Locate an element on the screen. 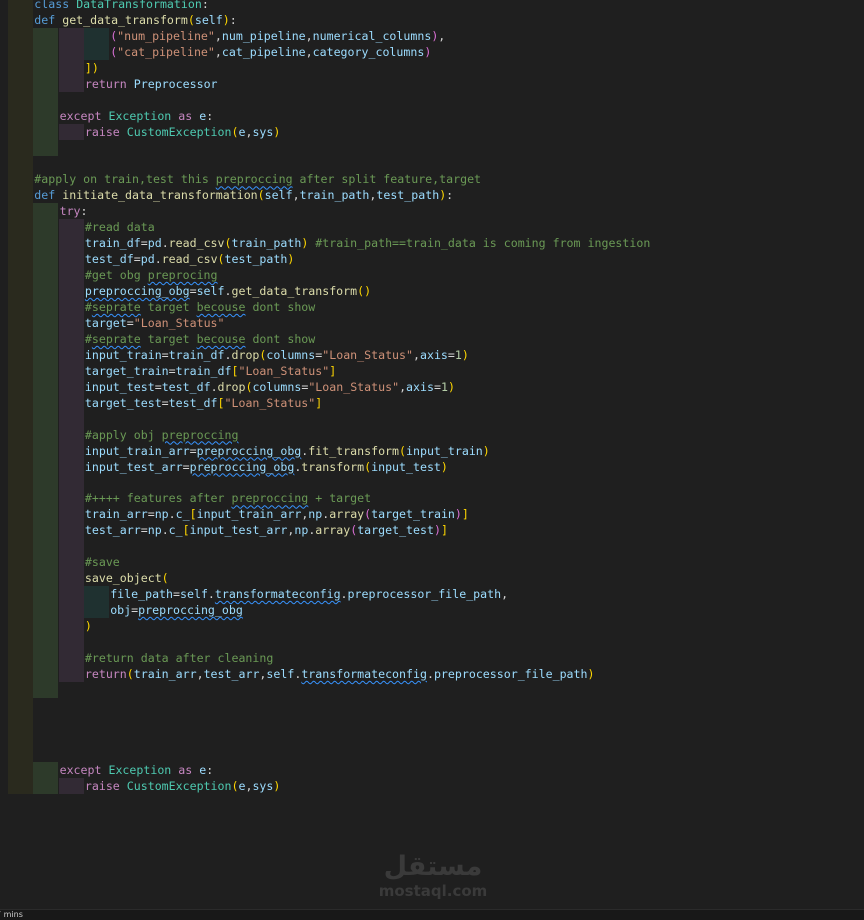 Image resolution: width=864 pixels, height=920 pixels. code-line: target_train=train_df["Loan_Status"] is located at coordinates (432, 370).